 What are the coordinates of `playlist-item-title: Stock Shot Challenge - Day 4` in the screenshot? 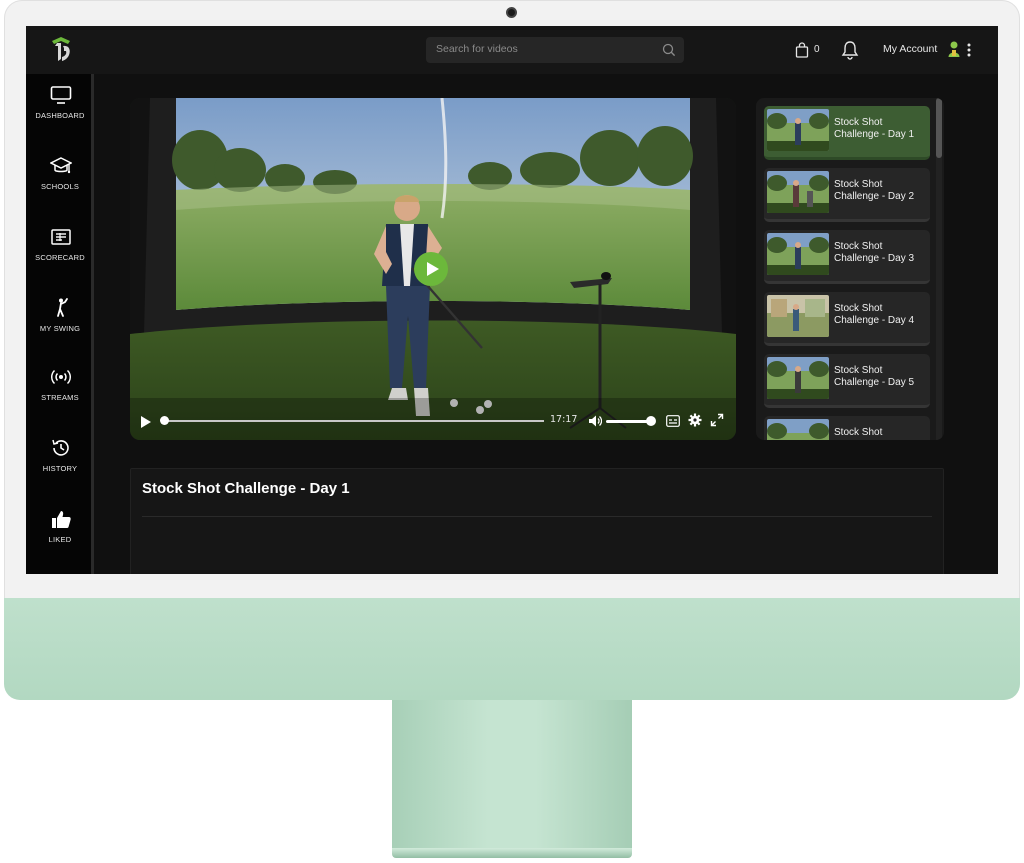 It's located at (874, 314).